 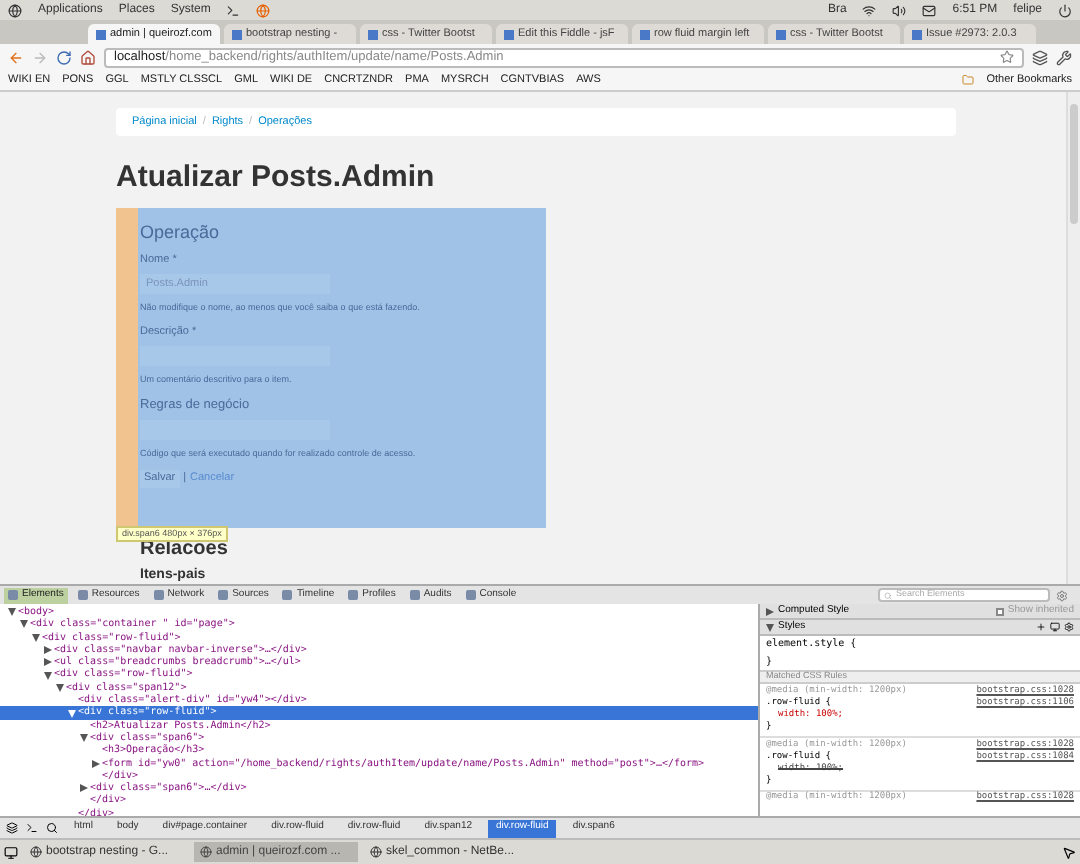 I want to click on settings-icon, so click(x=1069, y=627).